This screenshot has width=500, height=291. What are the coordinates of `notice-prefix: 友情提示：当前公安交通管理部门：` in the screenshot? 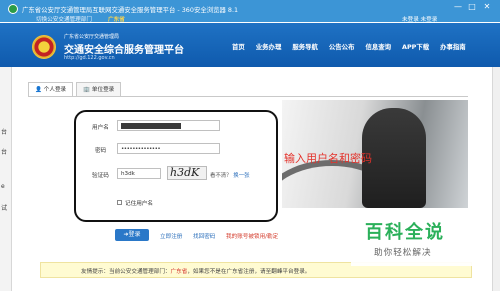 It's located at (126, 272).